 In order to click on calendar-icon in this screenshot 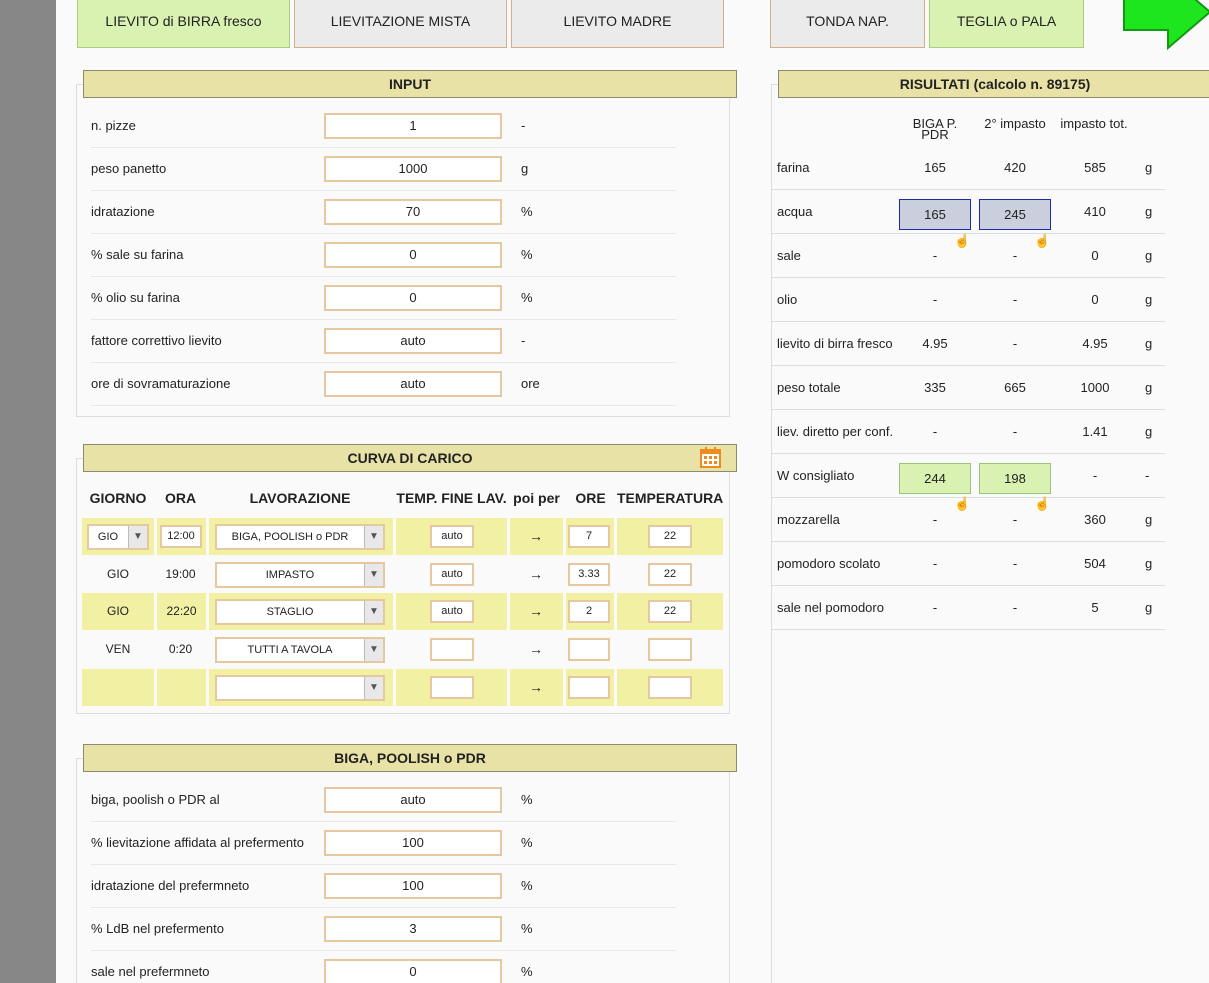, I will do `click(710, 457)`.